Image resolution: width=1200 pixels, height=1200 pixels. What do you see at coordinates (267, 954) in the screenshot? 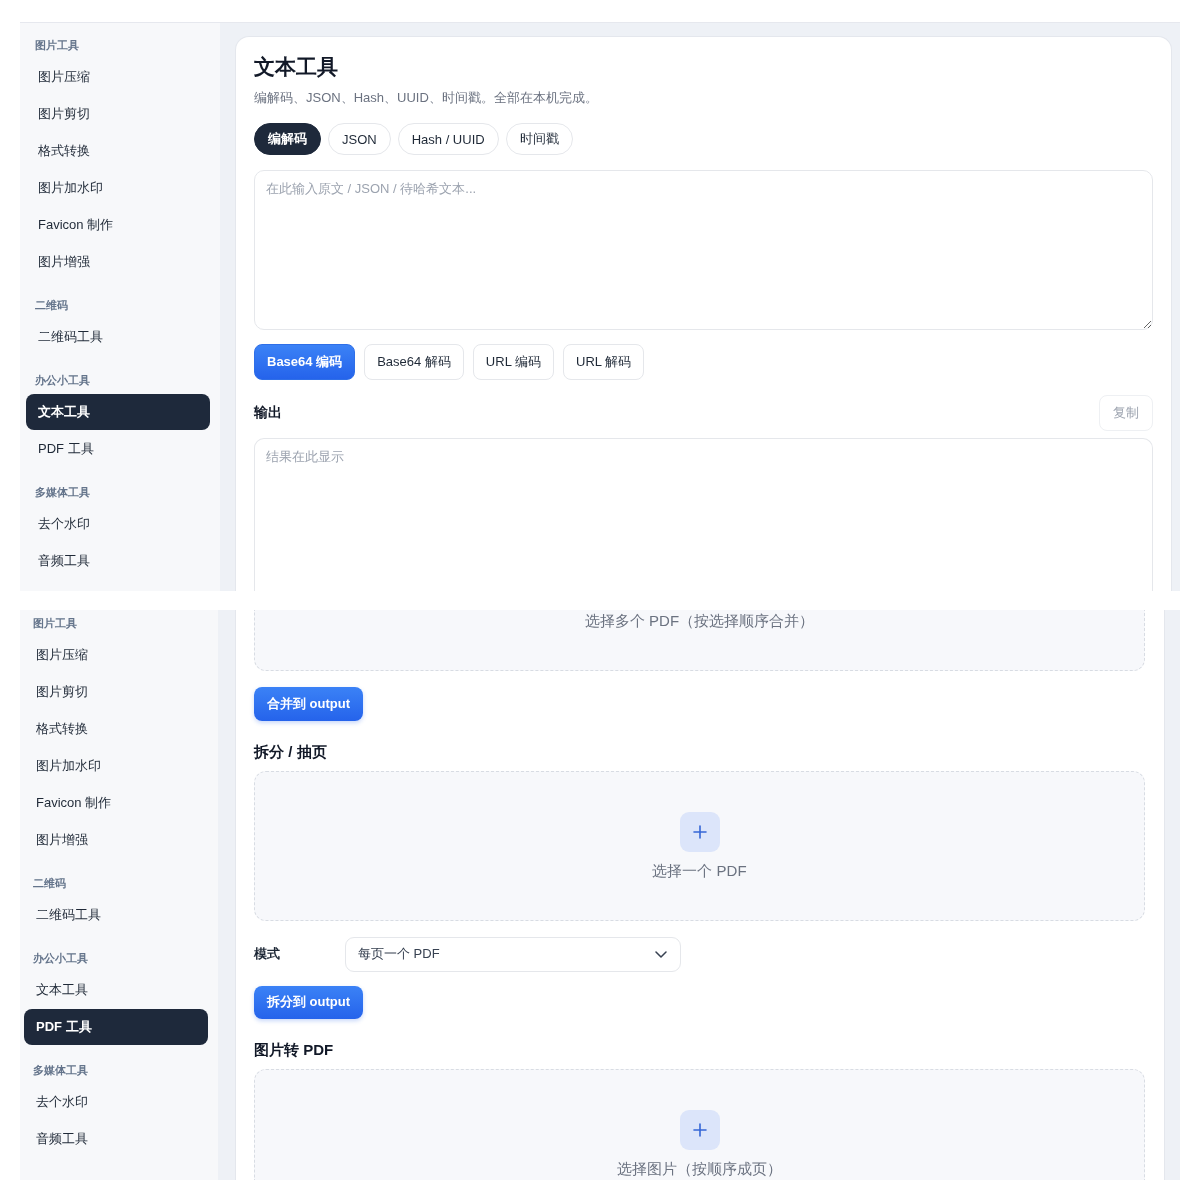
I see `field-label: 模式` at bounding box center [267, 954].